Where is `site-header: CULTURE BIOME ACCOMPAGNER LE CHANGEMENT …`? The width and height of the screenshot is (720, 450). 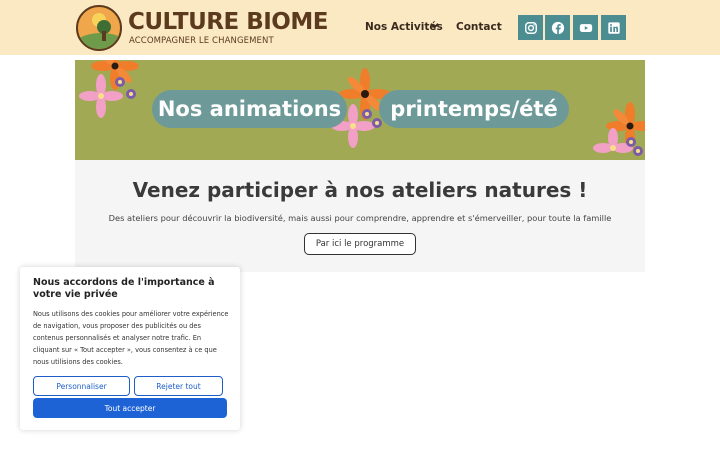
site-header: CULTURE BIOME ACCOMPAGNER LE CHANGEMENT … is located at coordinates (360, 27).